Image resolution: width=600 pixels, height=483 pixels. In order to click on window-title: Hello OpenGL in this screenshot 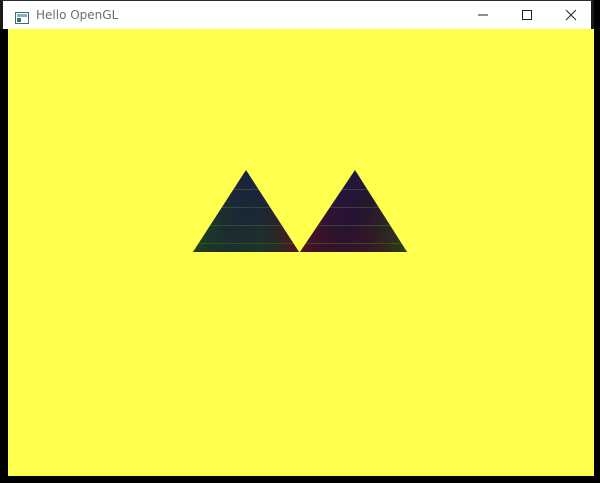, I will do `click(77, 15)`.